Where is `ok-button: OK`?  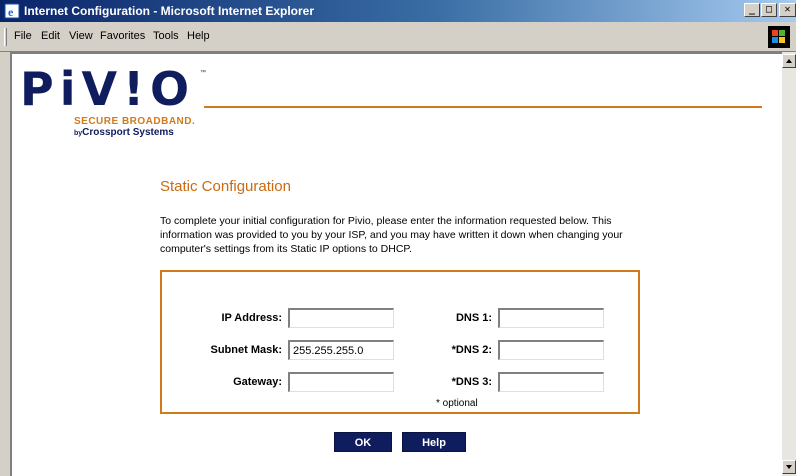 ok-button: OK is located at coordinates (363, 442).